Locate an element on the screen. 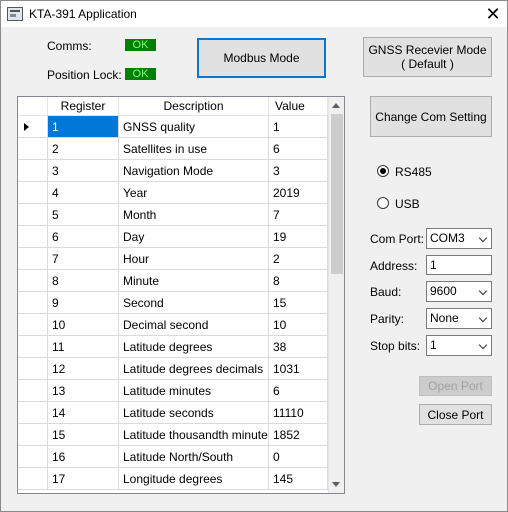 This screenshot has width=508, height=512. table-row: 4 Year 2019 is located at coordinates (173, 193).